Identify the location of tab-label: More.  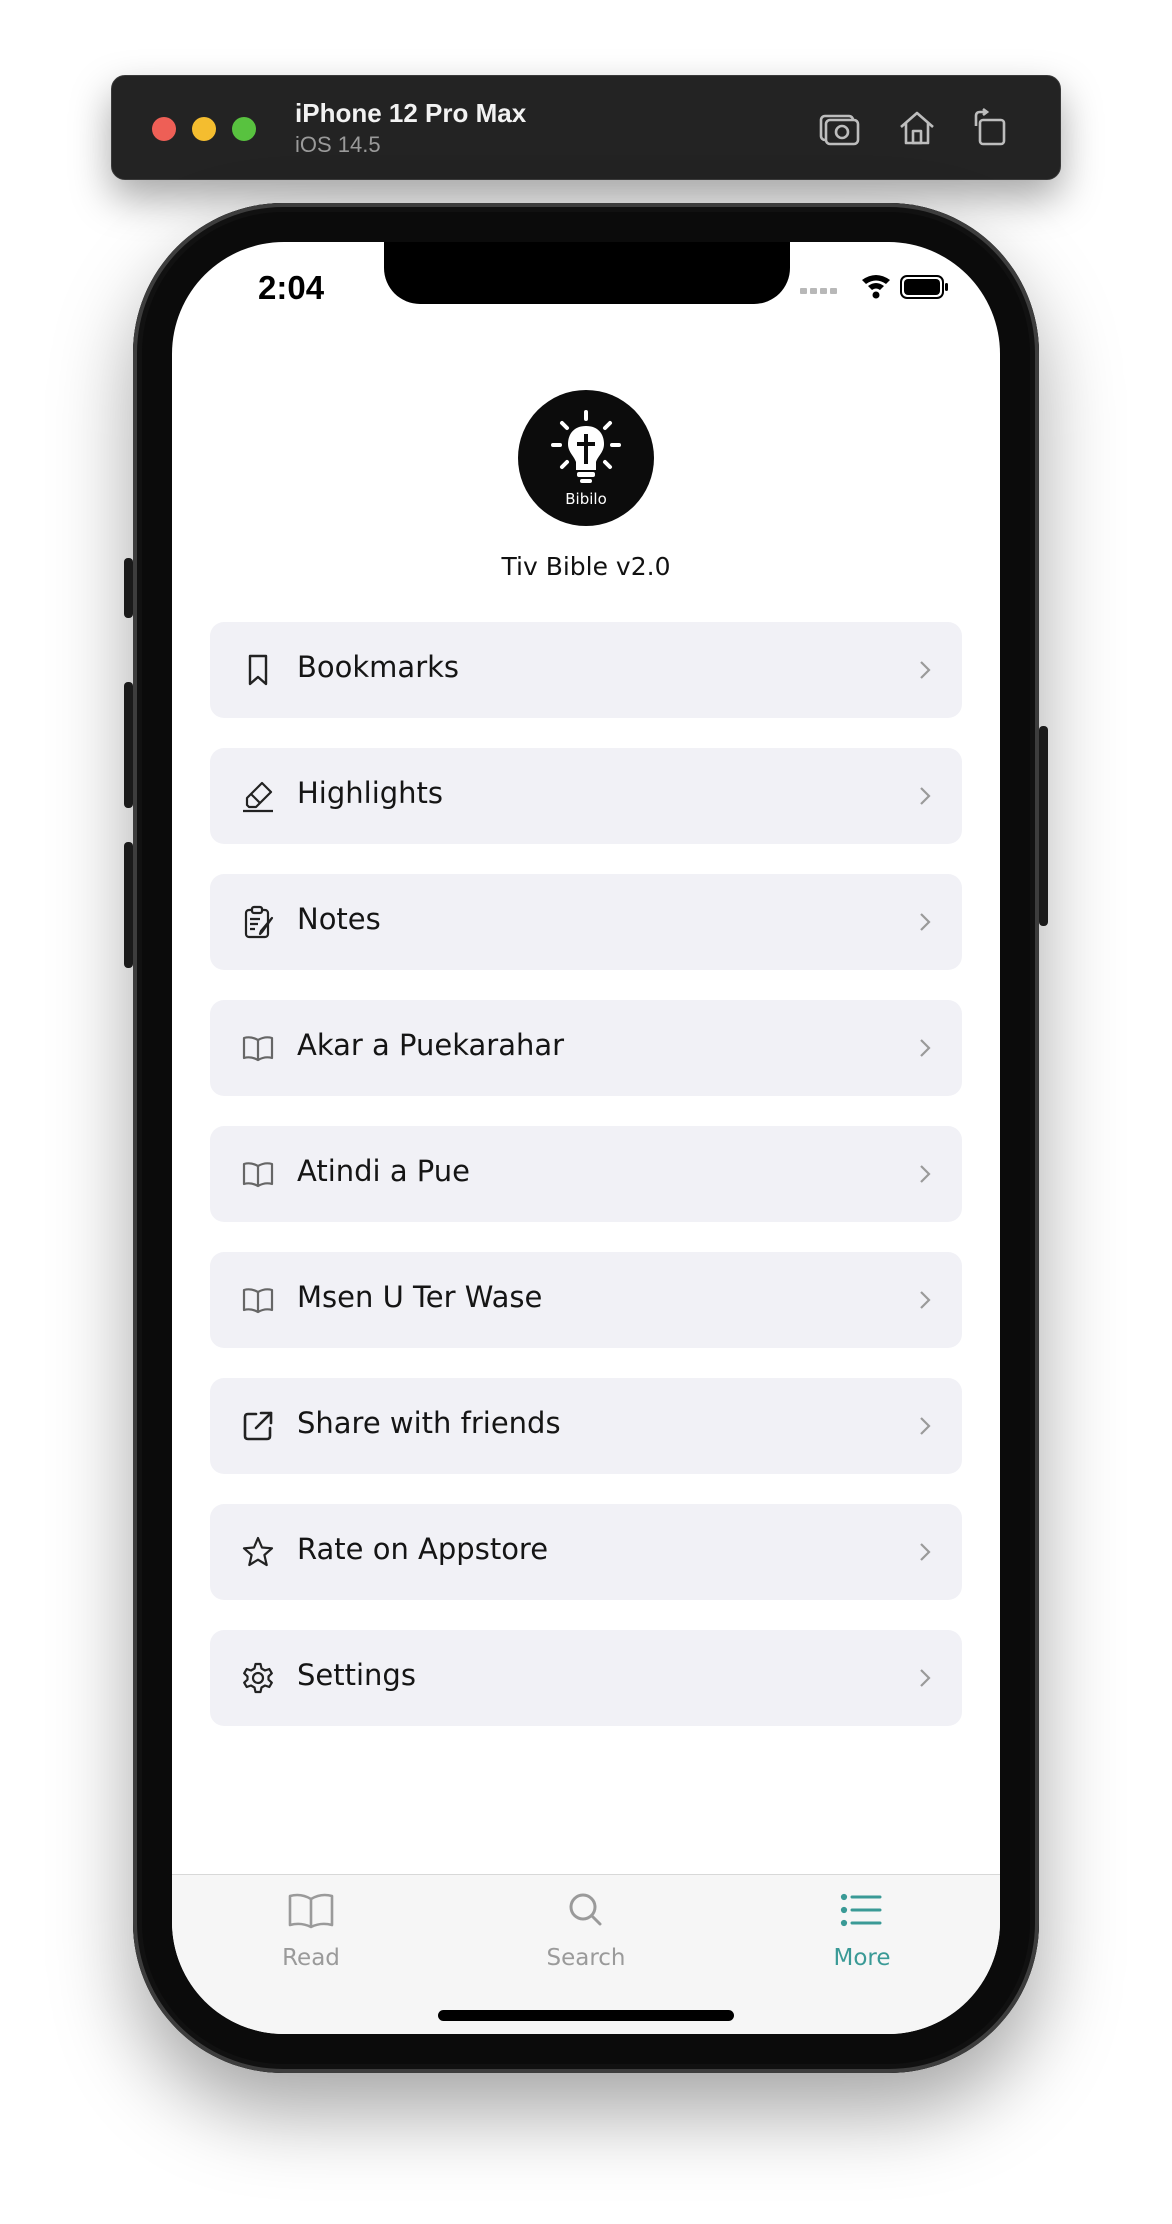
(862, 1958).